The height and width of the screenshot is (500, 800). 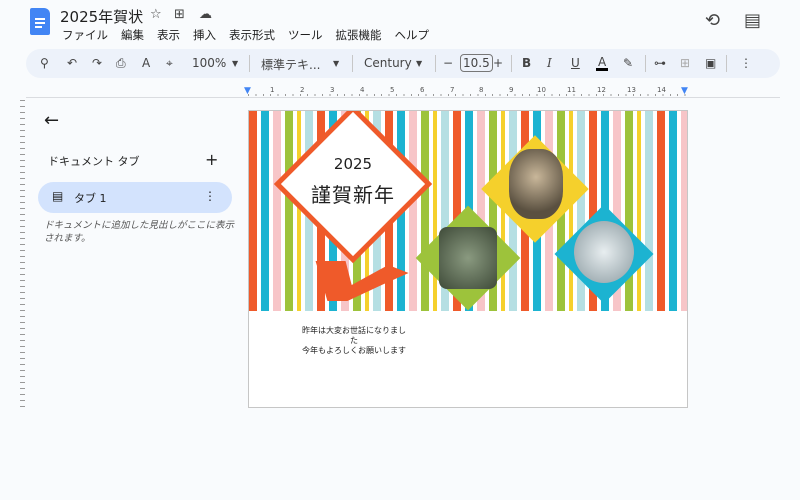 I want to click on right-indent-icon: ▼, so click(x=684, y=91).